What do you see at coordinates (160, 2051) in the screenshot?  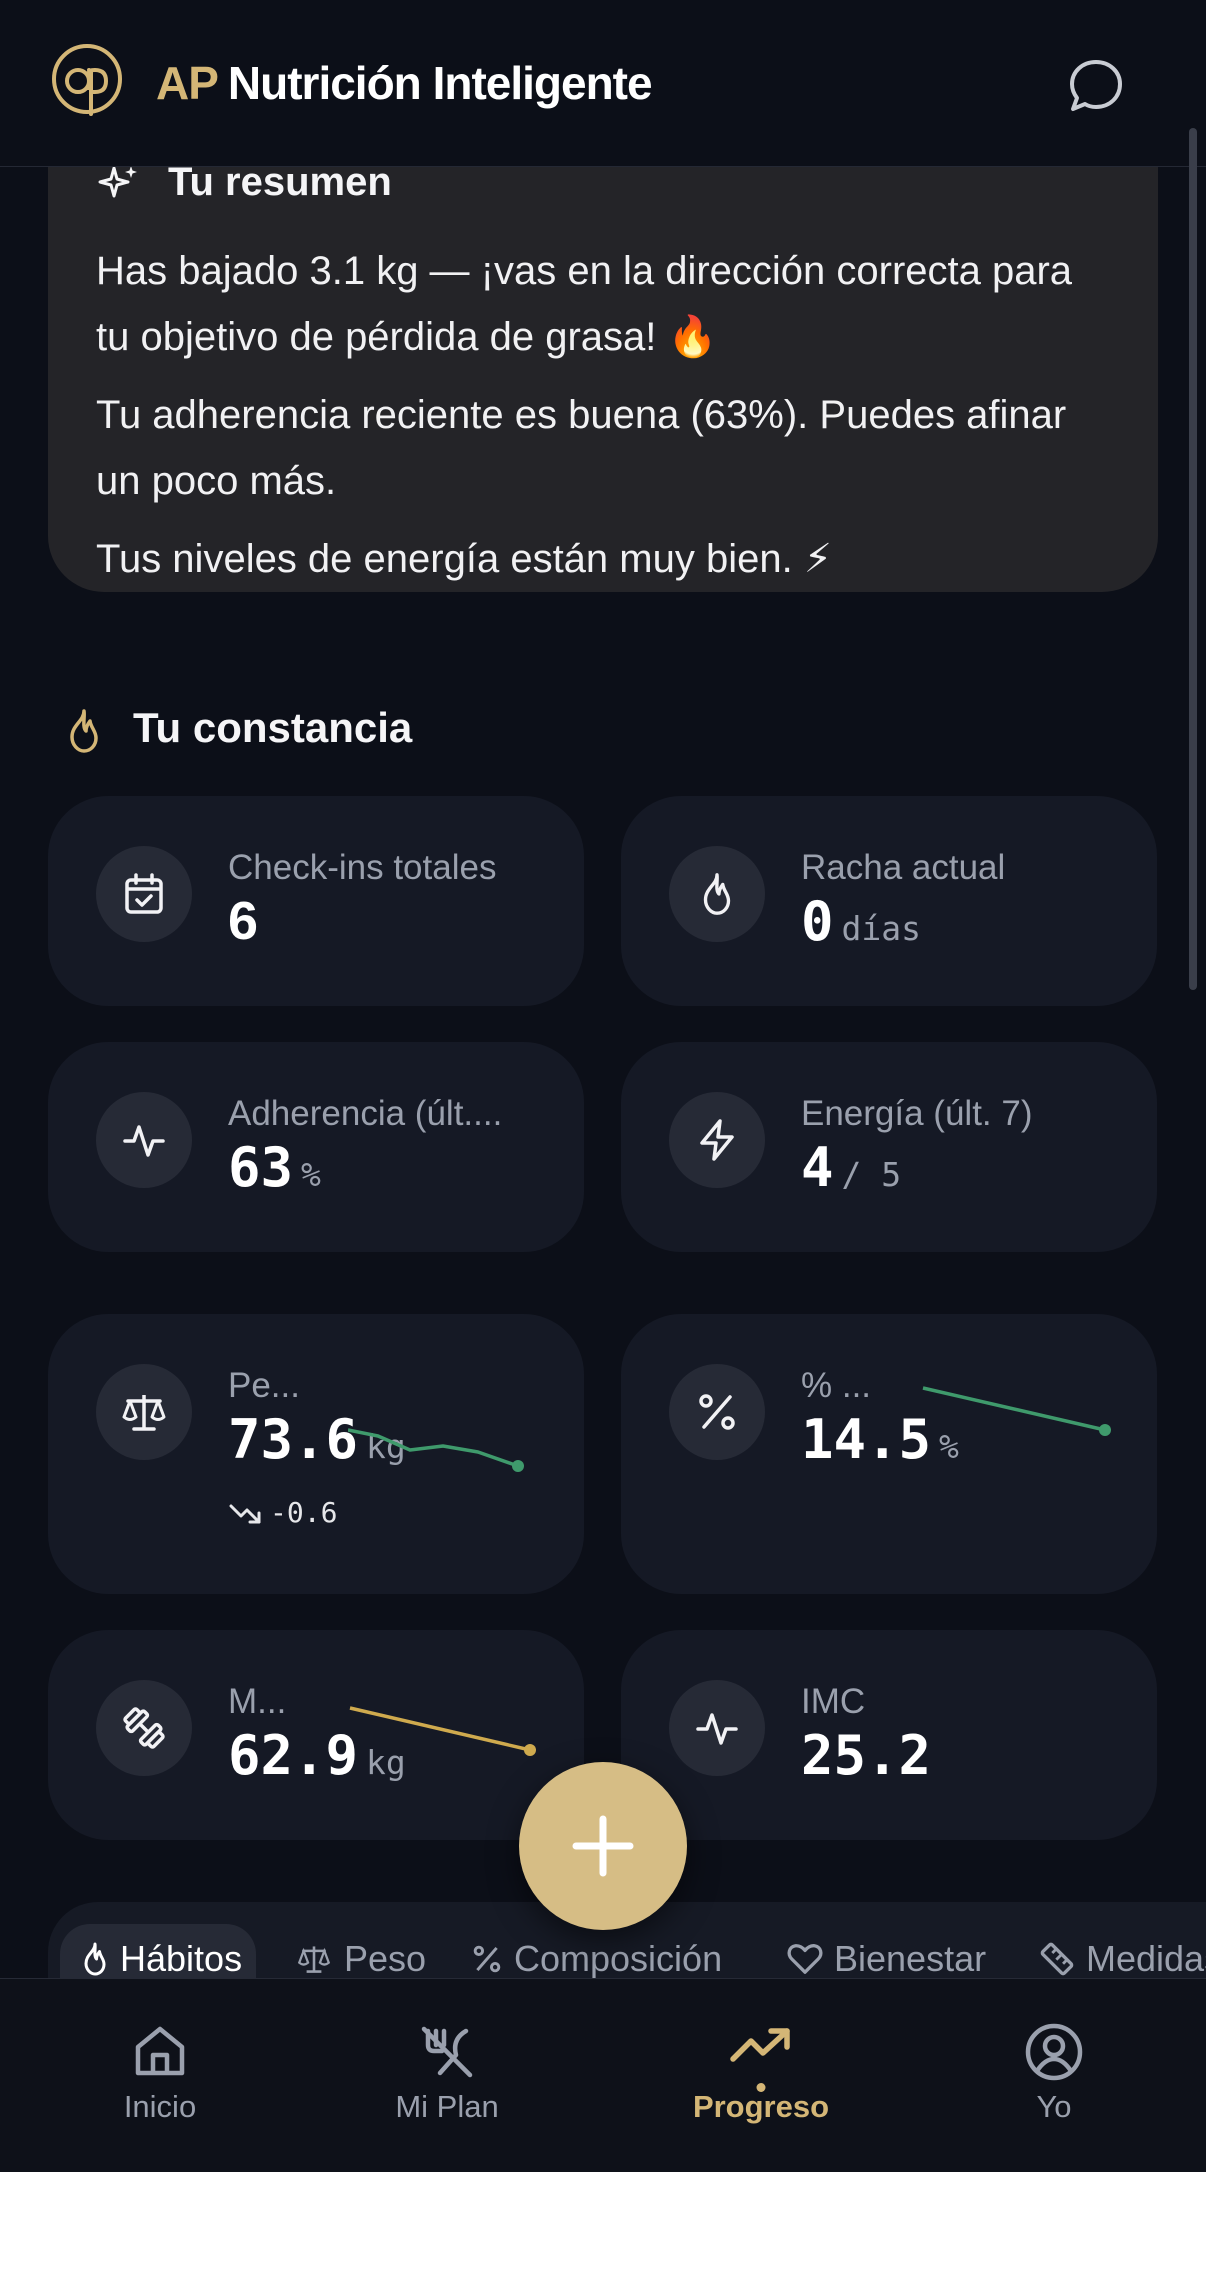 I see `home-icon` at bounding box center [160, 2051].